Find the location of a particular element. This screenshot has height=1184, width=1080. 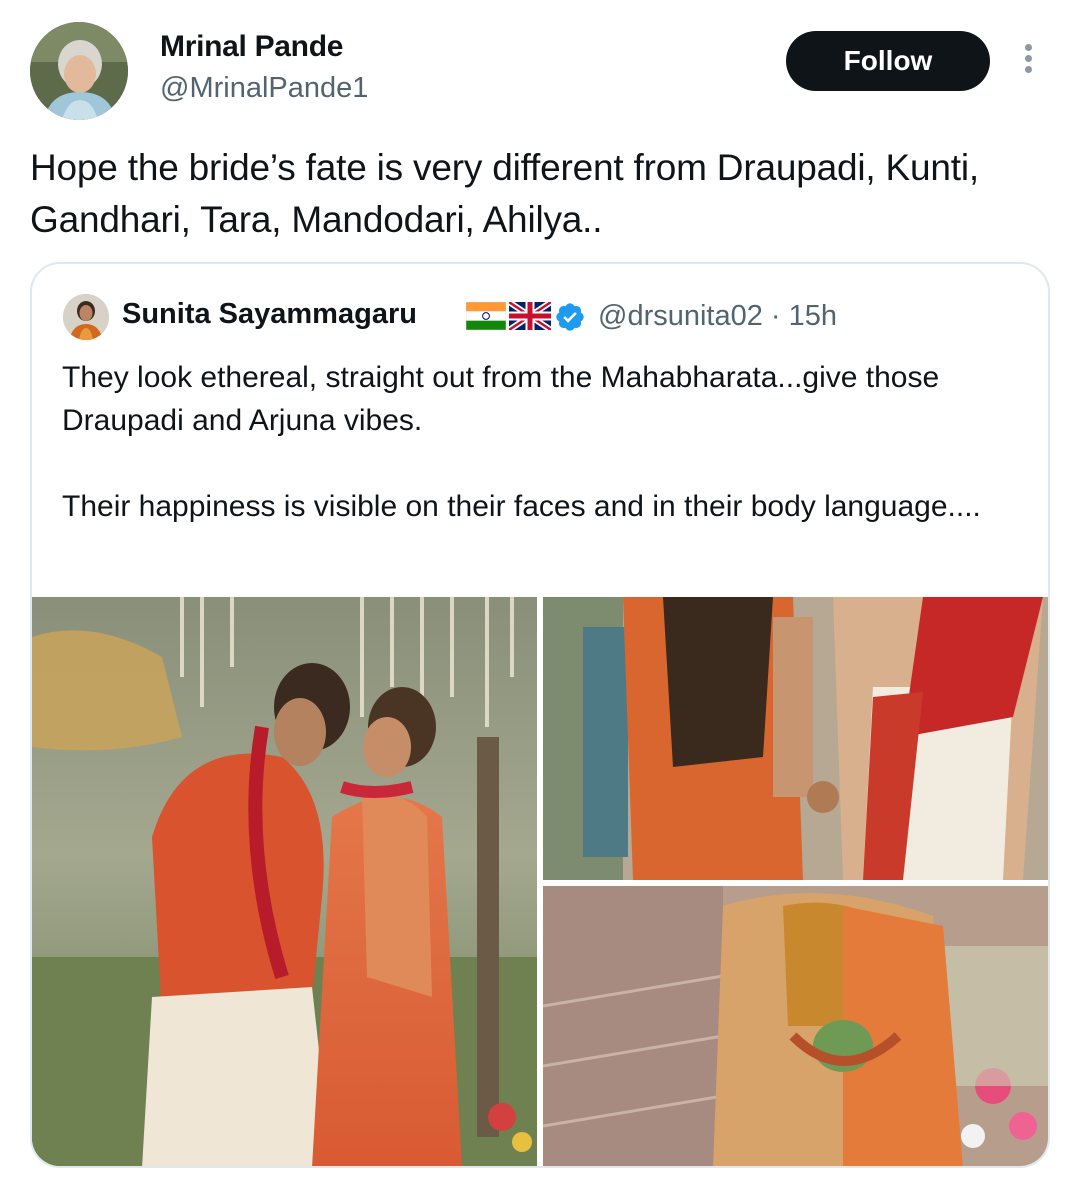

uk-flag-icon is located at coordinates (530, 316).